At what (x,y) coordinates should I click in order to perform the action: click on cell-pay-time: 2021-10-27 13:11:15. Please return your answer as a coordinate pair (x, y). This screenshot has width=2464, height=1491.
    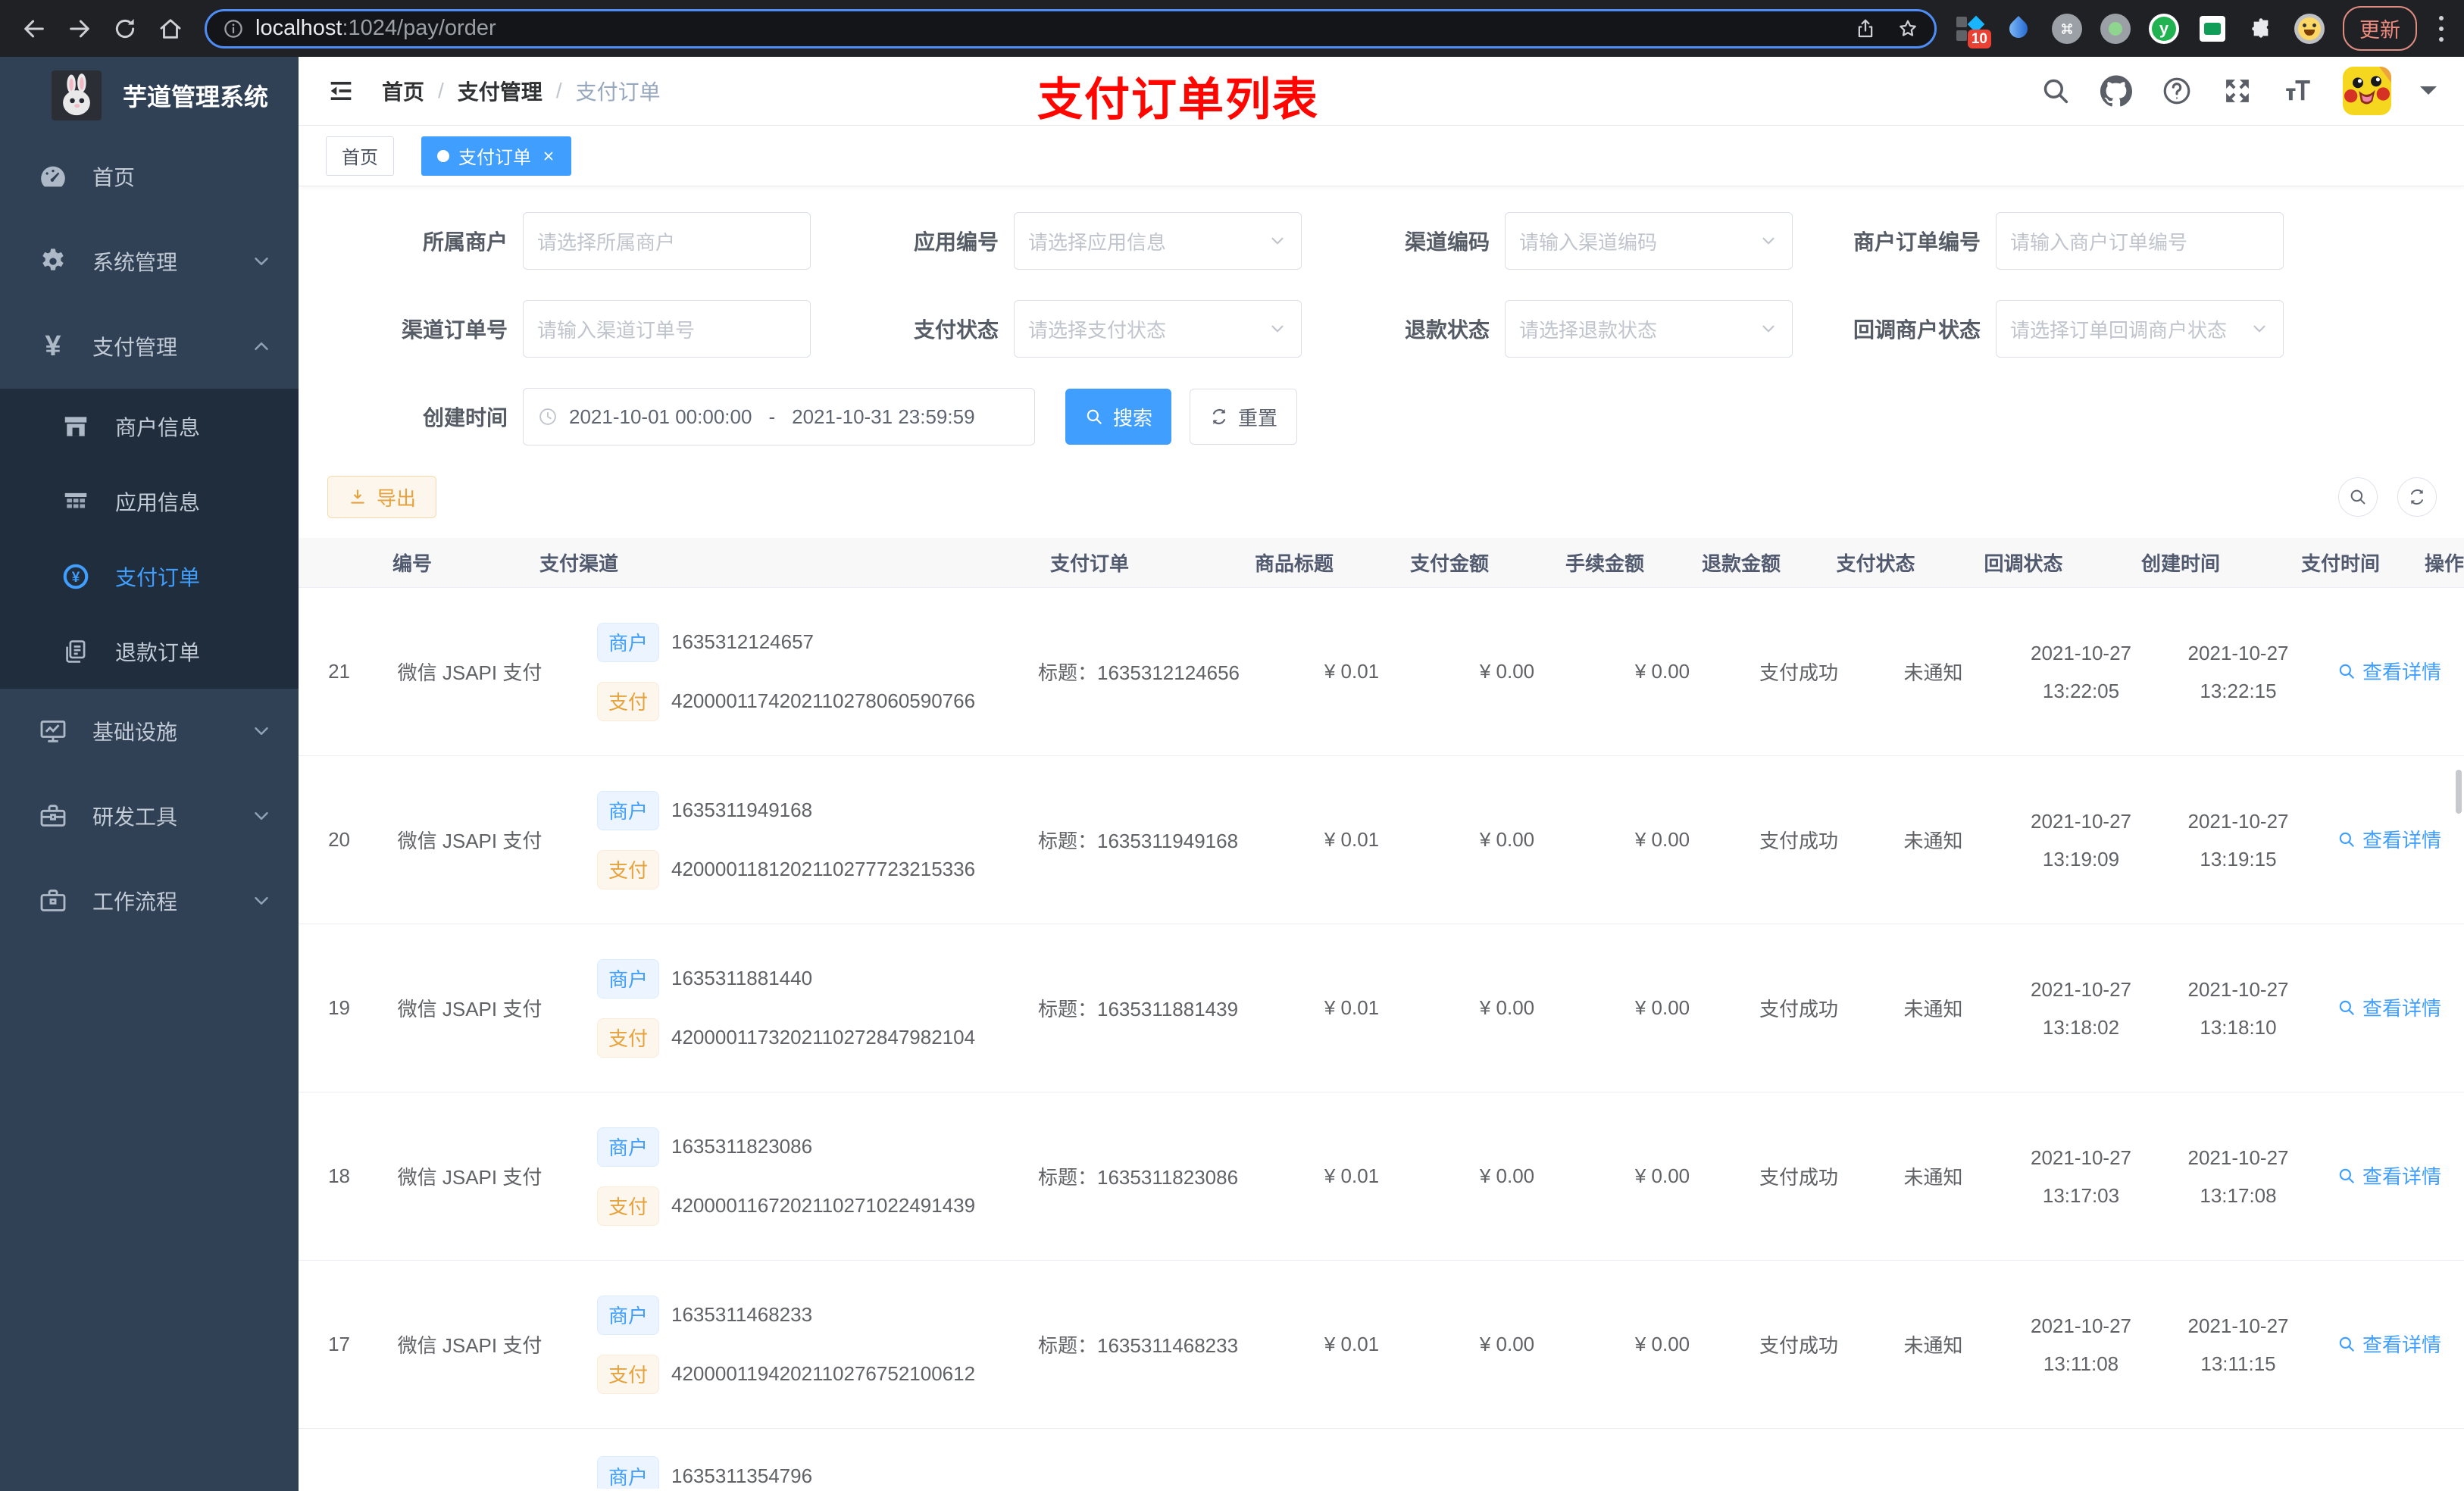
    Looking at the image, I should click on (2238, 1344).